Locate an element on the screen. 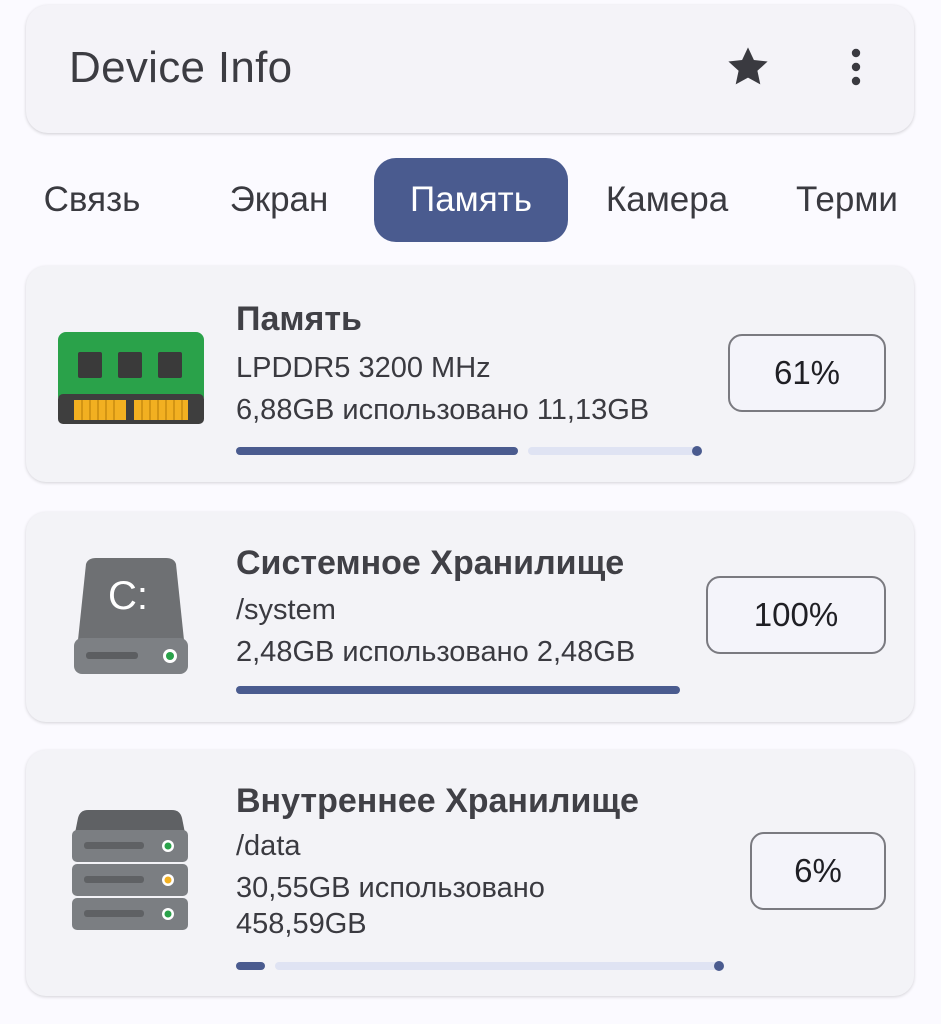  drive-letter-label: C: is located at coordinates (128, 596).